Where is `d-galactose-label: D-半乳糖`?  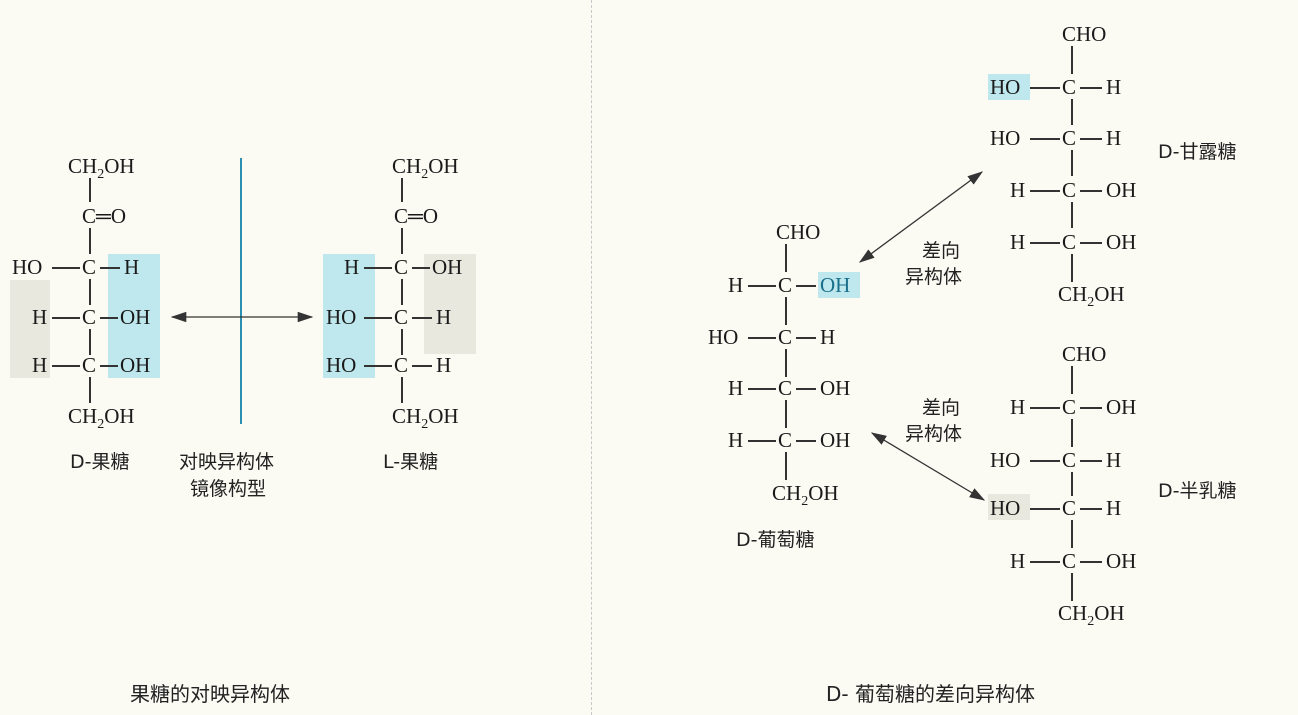
d-galactose-label: D-半乳糖 is located at coordinates (1197, 491).